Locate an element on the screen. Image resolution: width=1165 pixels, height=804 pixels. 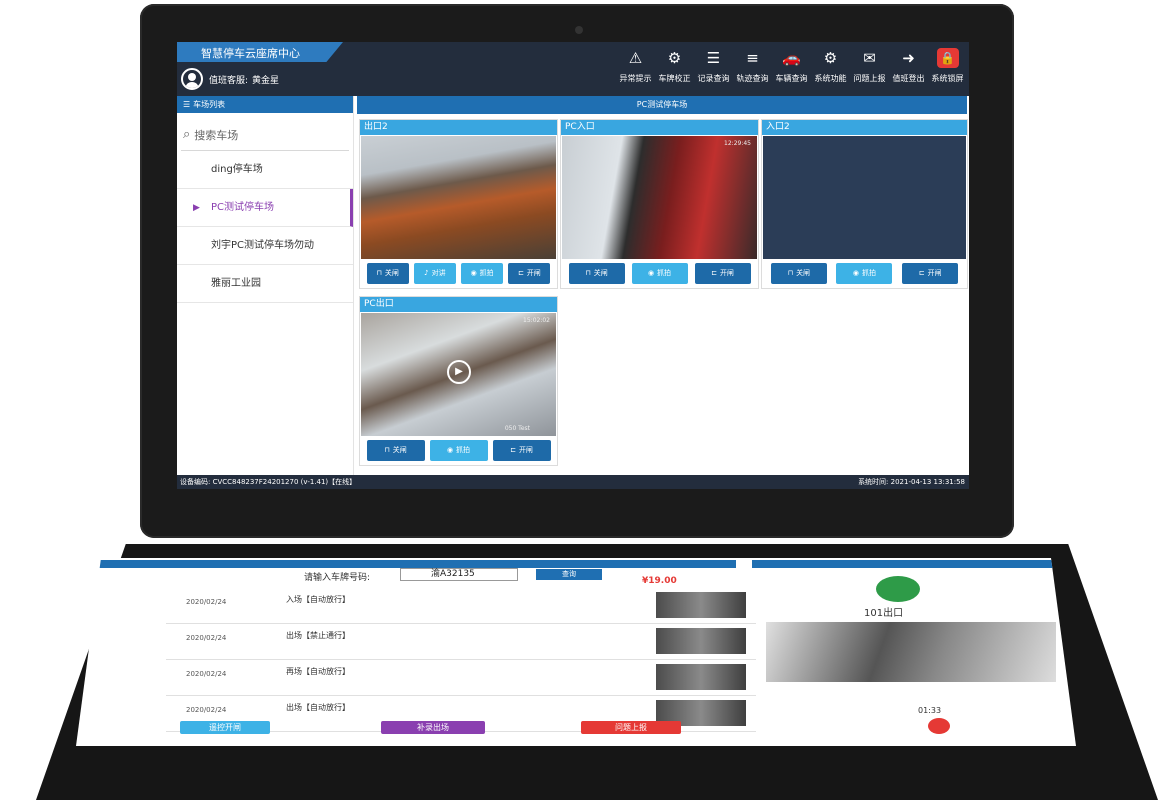
toolbar-item-records: ☰ 记录查询 is located at coordinates (713, 66).